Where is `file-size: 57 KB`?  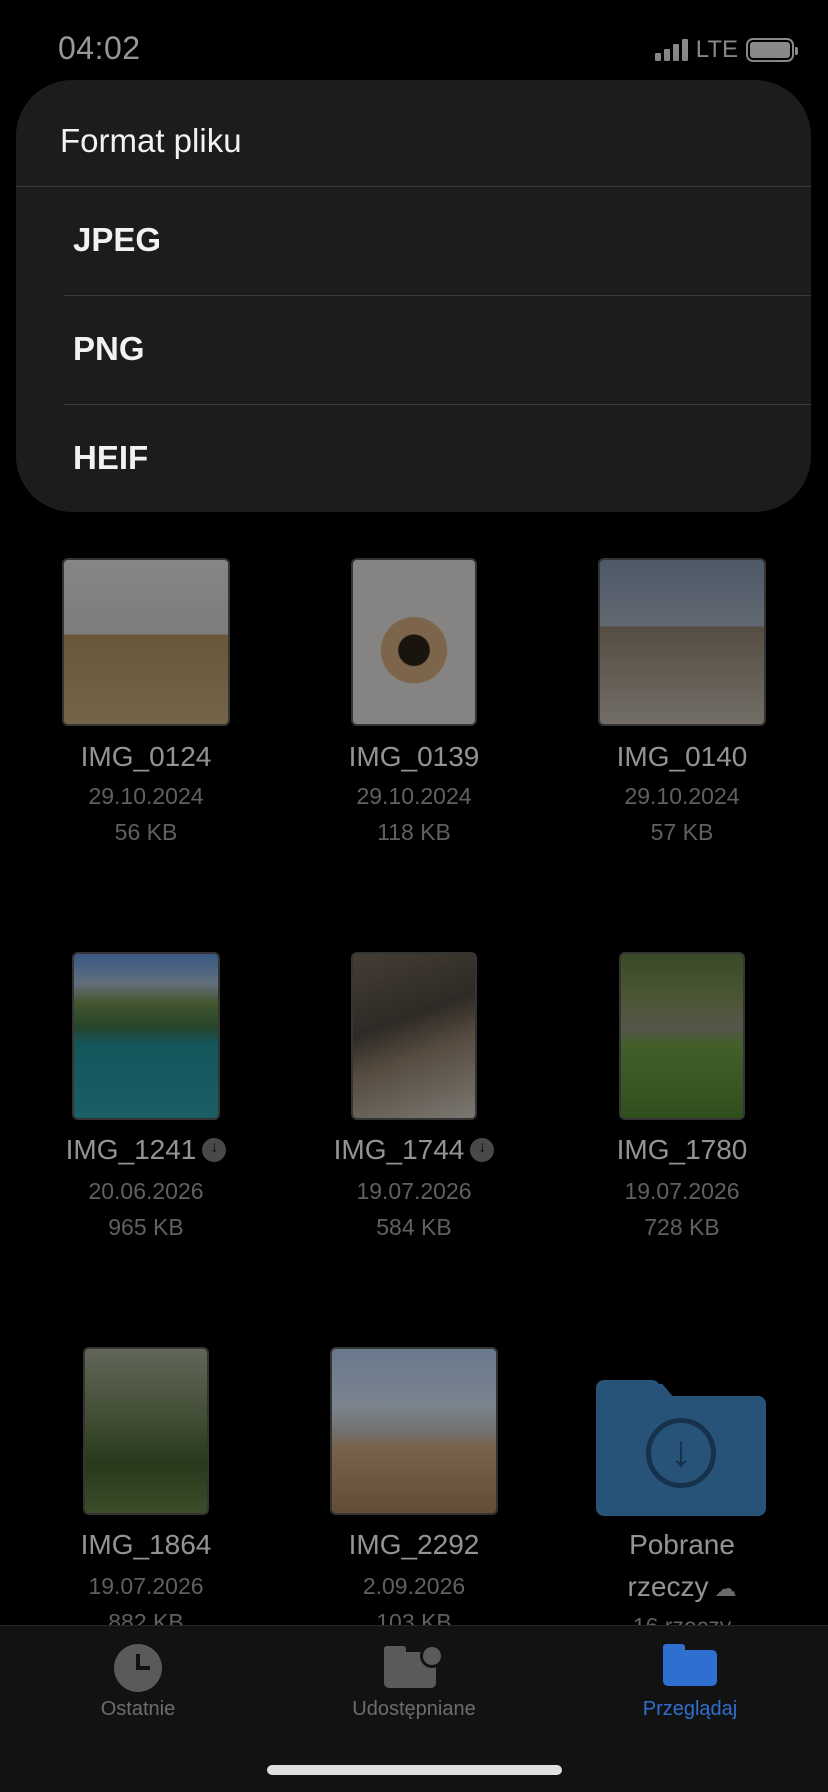
file-size: 57 KB is located at coordinates (682, 832).